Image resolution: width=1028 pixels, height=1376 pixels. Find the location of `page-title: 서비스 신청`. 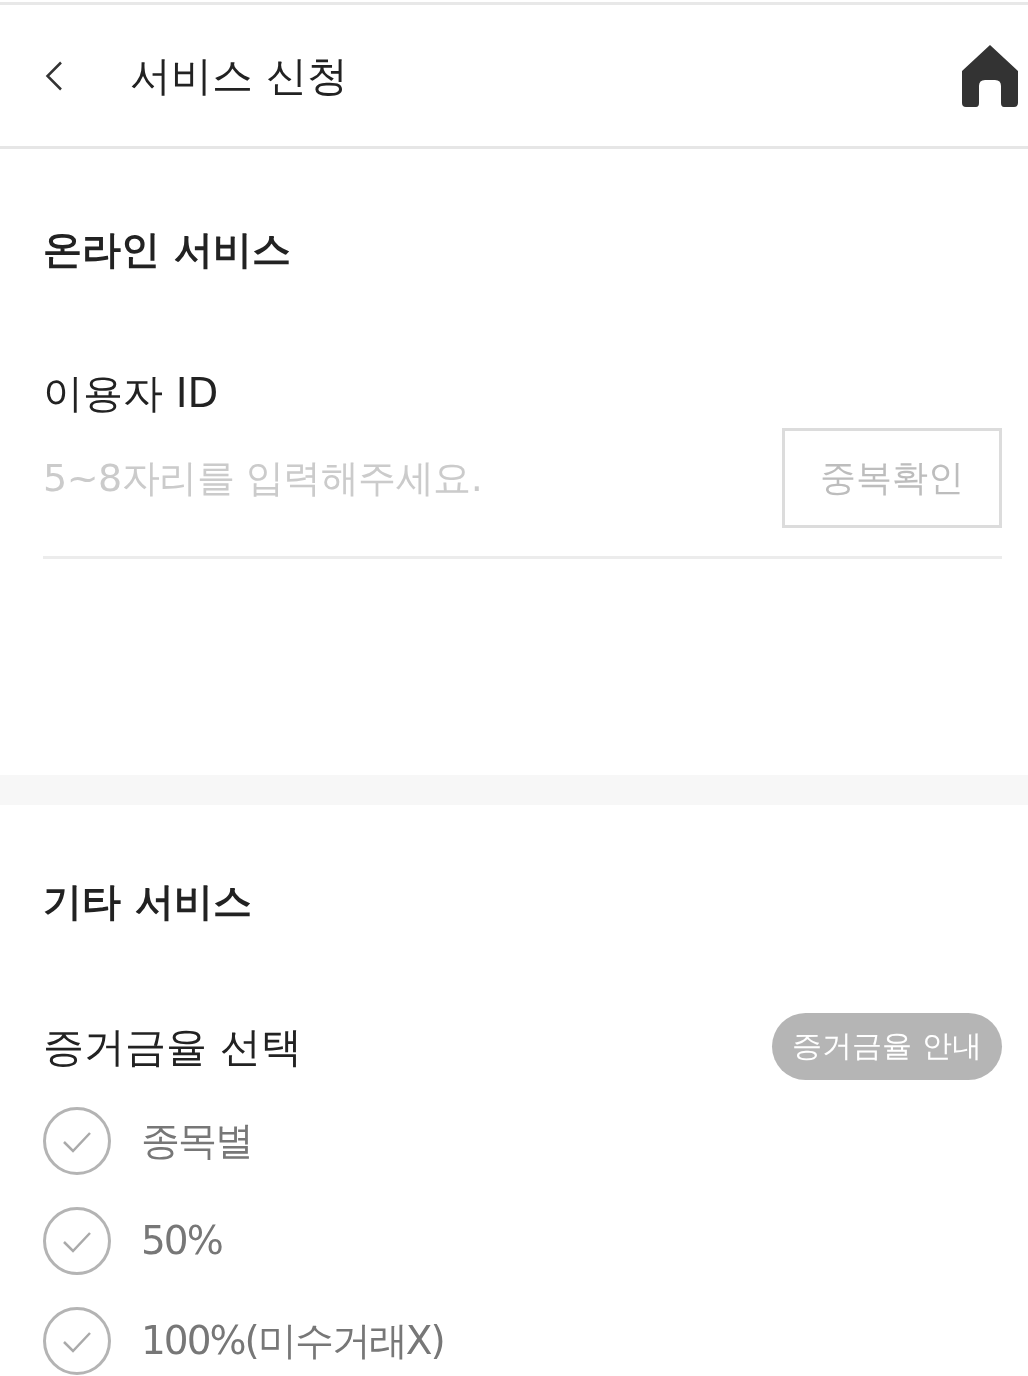

page-title: 서비스 신청 is located at coordinates (239, 76).